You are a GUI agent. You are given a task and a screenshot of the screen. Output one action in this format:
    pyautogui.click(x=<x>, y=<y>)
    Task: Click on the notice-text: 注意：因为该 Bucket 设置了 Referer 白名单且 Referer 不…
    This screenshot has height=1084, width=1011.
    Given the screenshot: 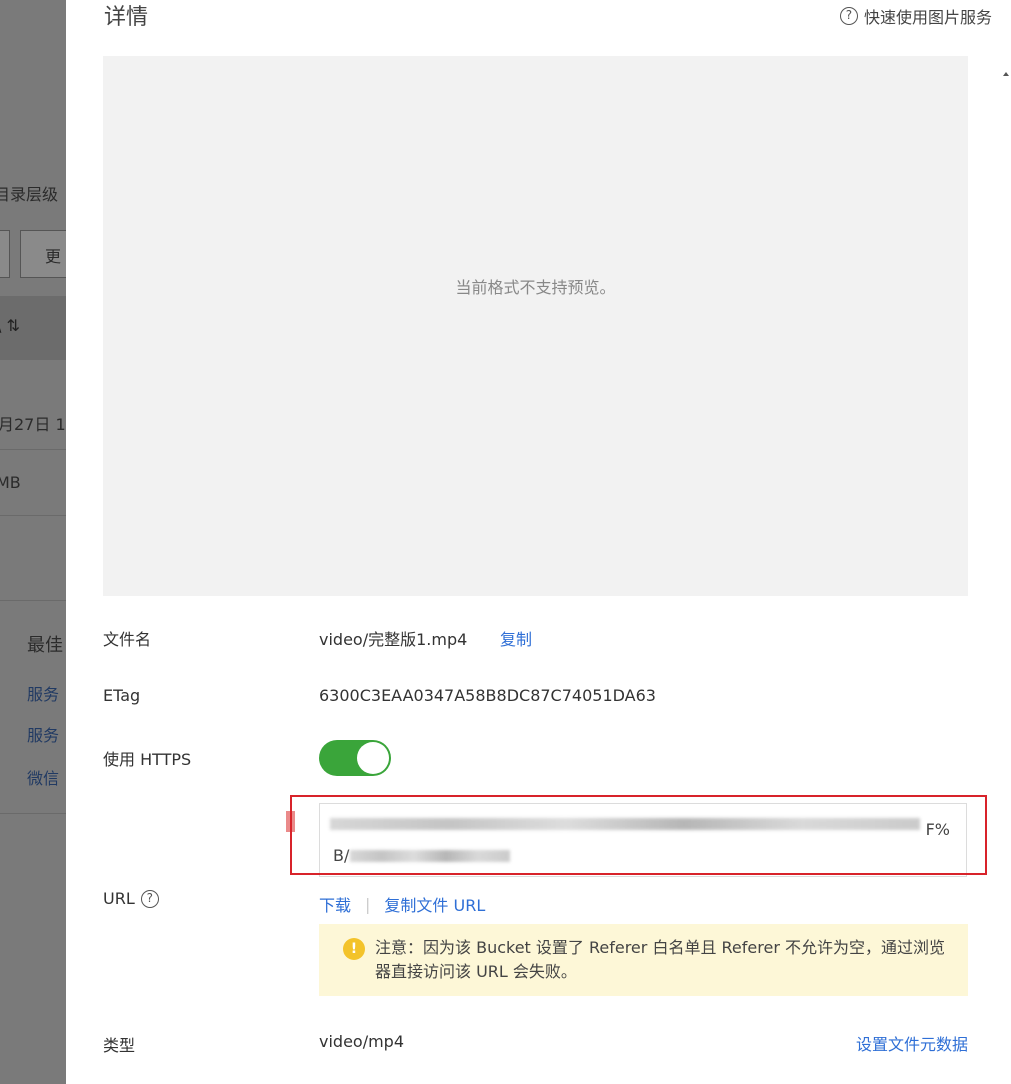 What is the action you would take?
    pyautogui.click(x=660, y=959)
    